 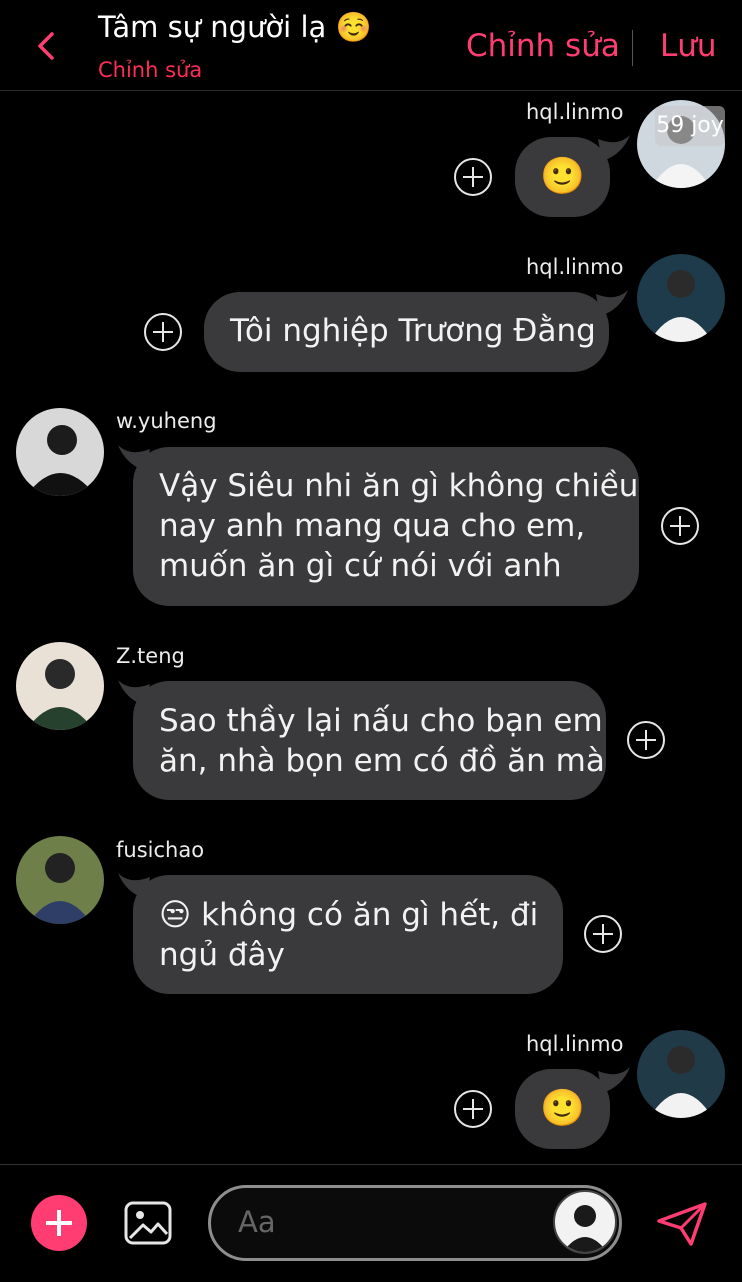 What do you see at coordinates (682, 1224) in the screenshot?
I see `send-icon` at bounding box center [682, 1224].